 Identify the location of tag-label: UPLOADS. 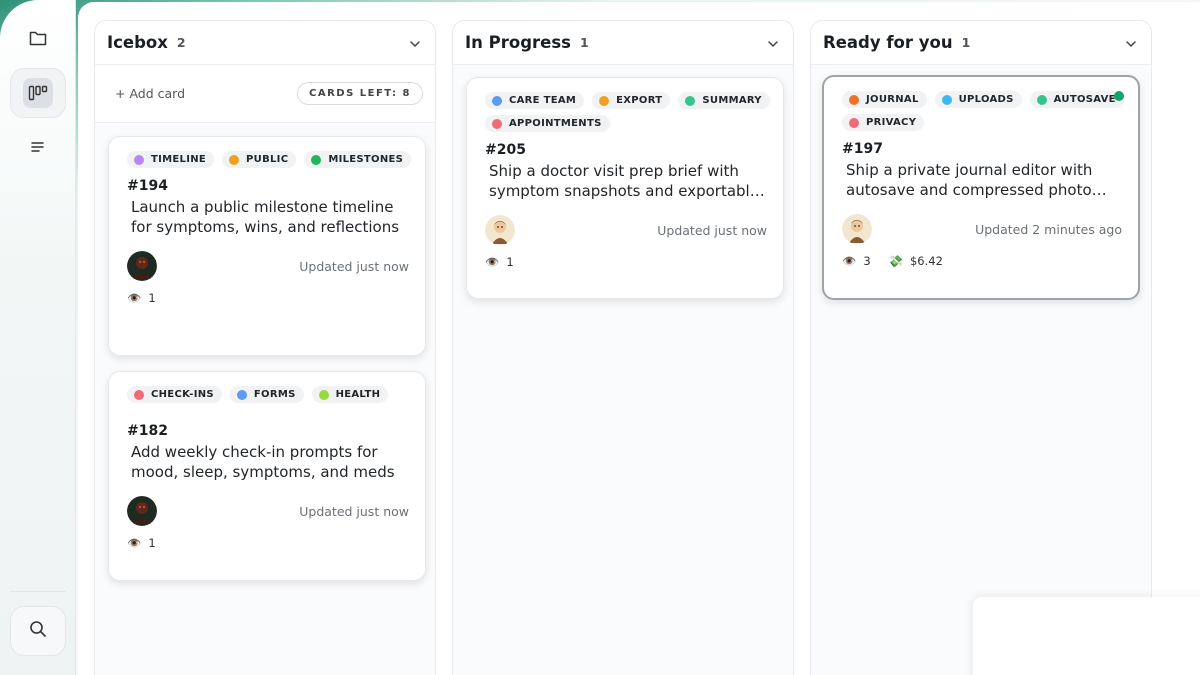
(986, 99).